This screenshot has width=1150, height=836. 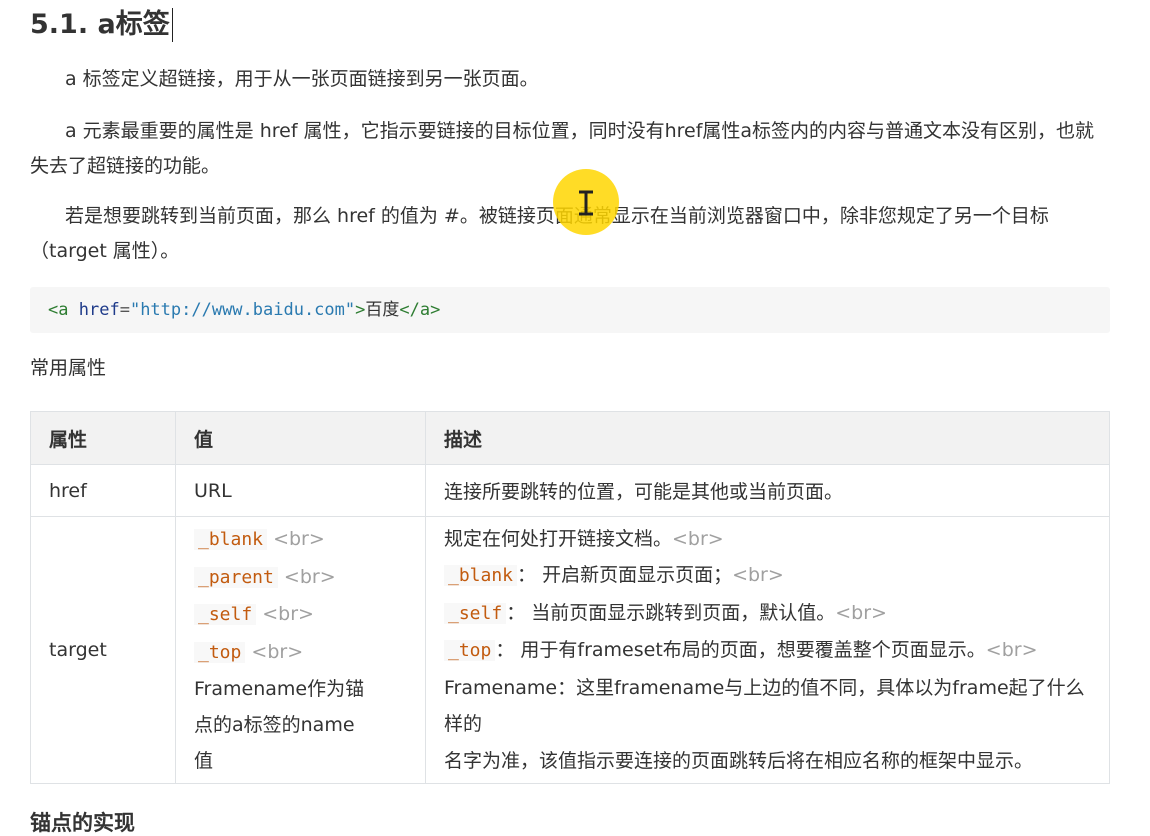 What do you see at coordinates (103, 438) in the screenshot?
I see `header-attr: 属性` at bounding box center [103, 438].